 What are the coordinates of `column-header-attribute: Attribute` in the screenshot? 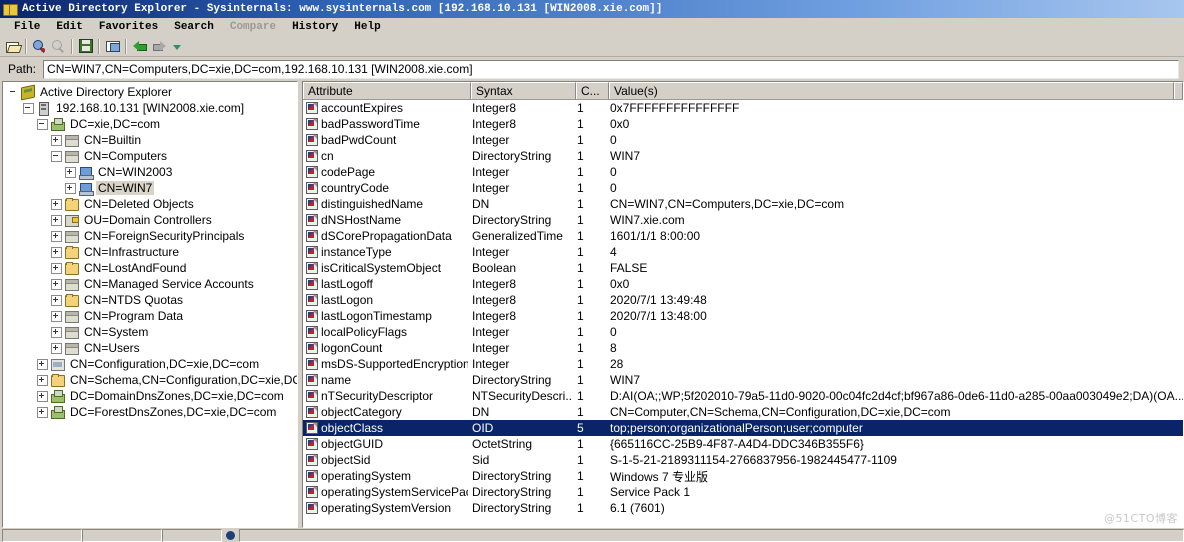 It's located at (387, 90).